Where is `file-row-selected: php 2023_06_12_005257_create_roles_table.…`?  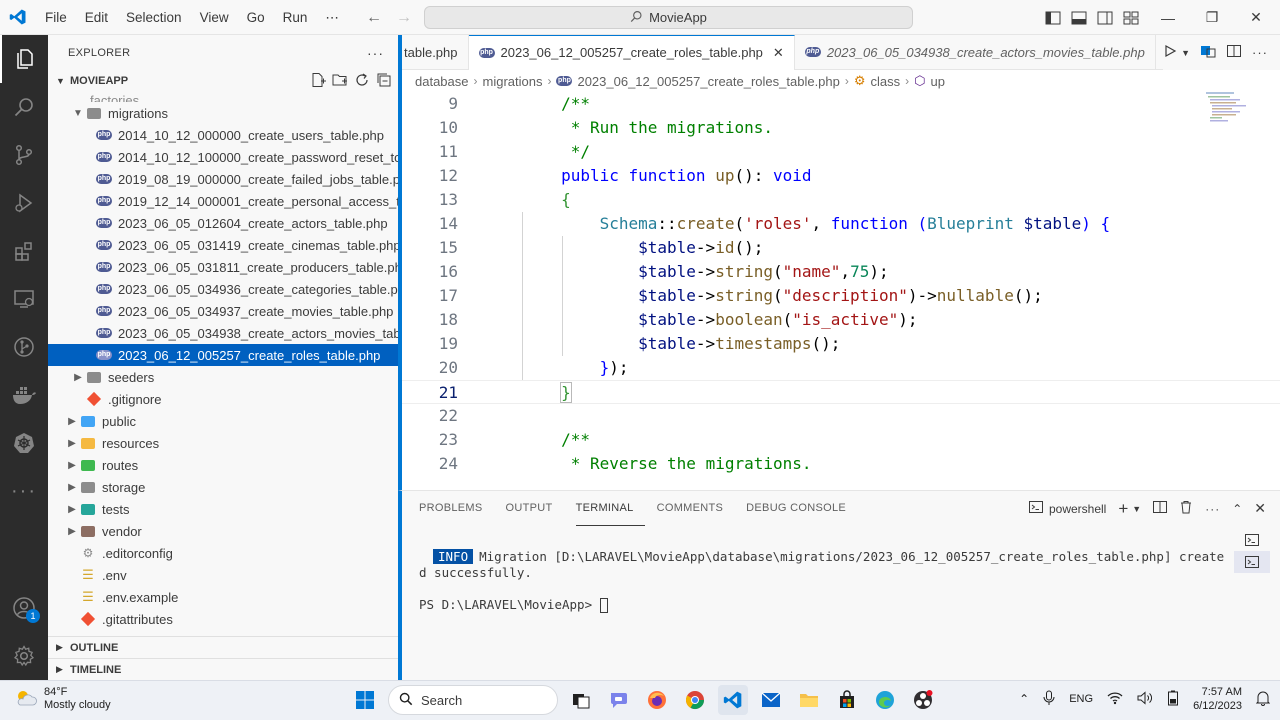 file-row-selected: php 2023_06_12_005257_create_roles_table.… is located at coordinates (223, 355).